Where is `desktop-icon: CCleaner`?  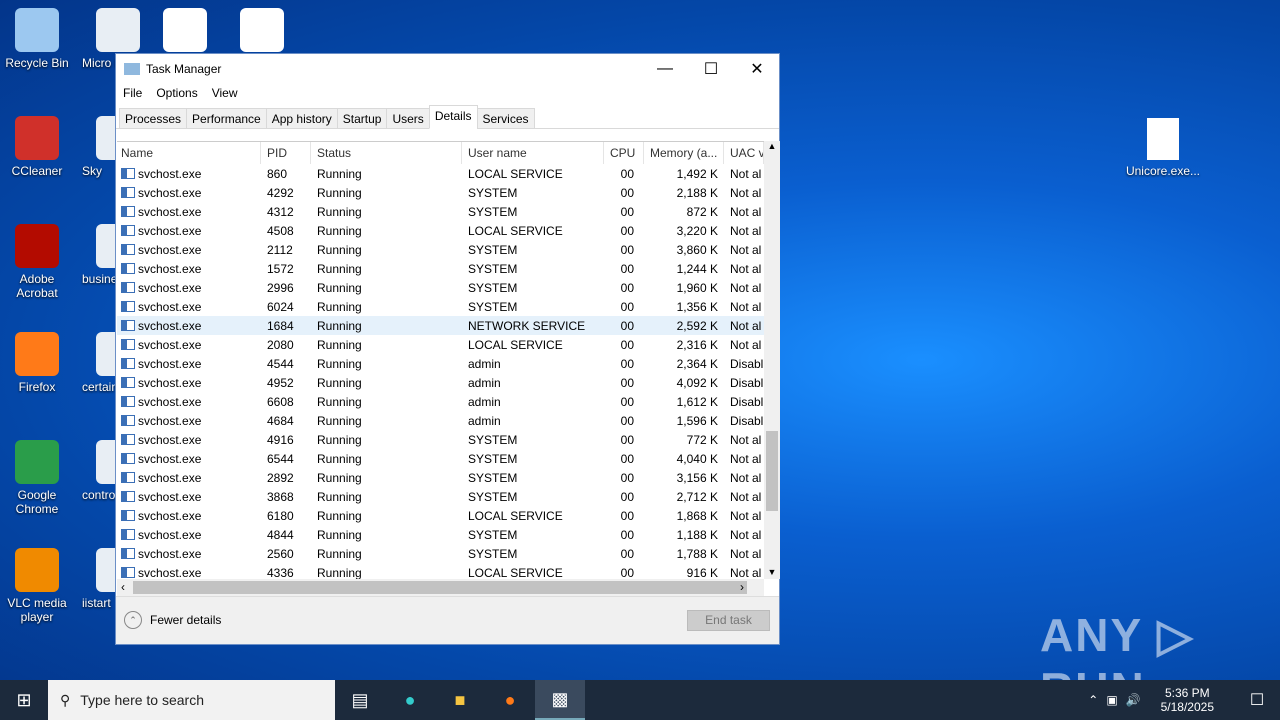
desktop-icon: CCleaner is located at coordinates (37, 147).